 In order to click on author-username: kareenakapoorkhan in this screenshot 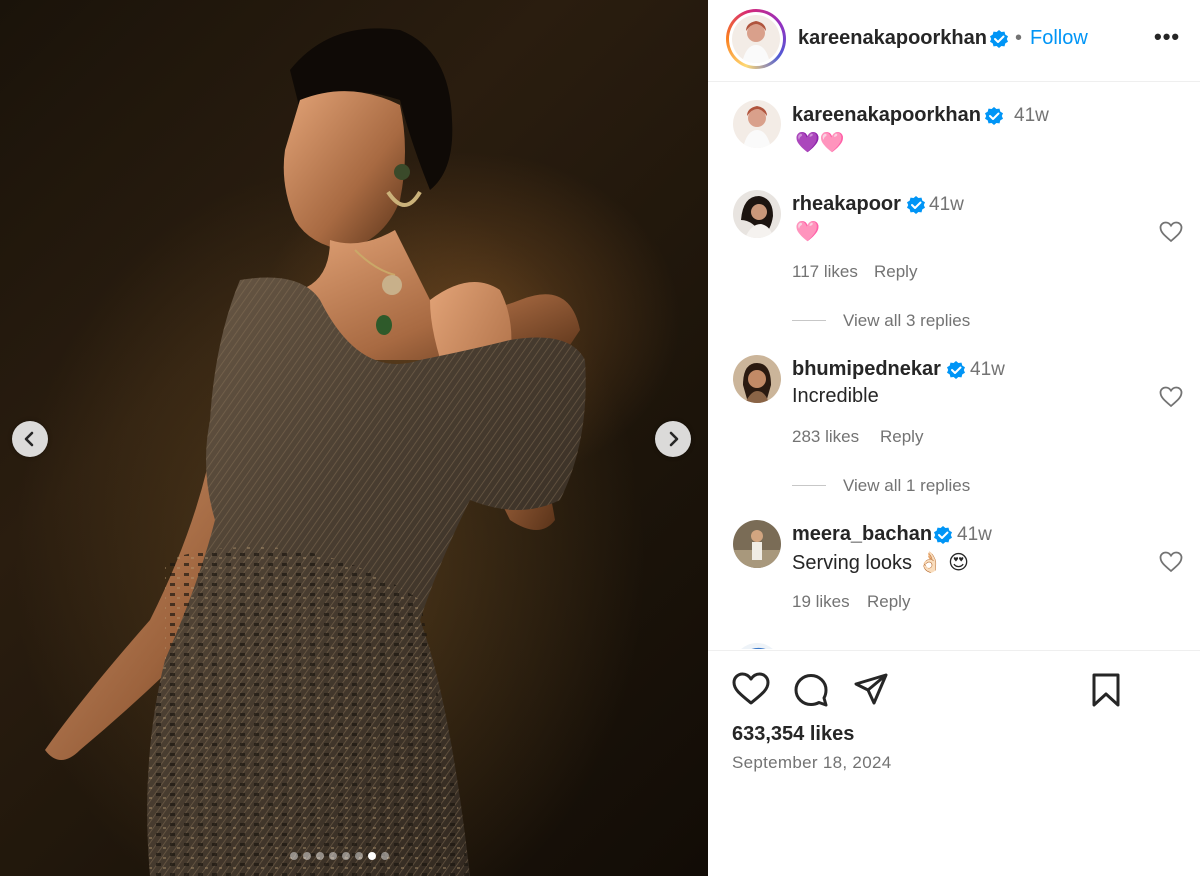, I will do `click(892, 38)`.